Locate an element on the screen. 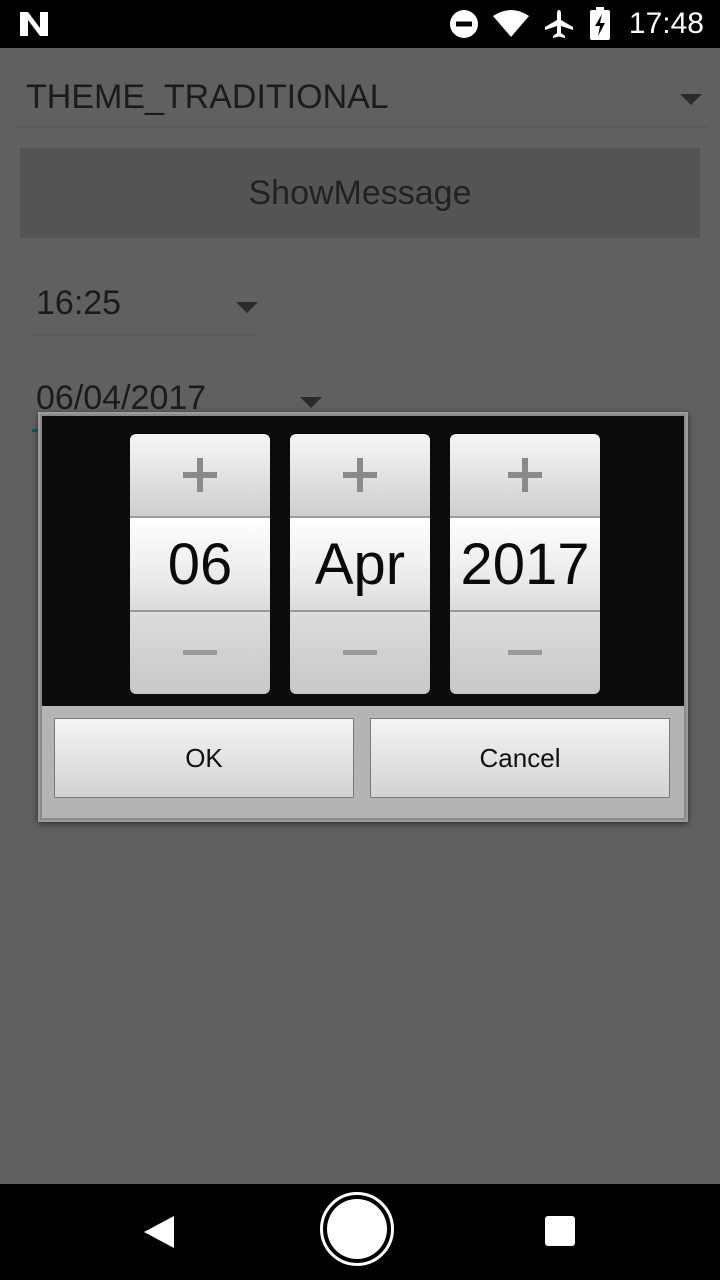  day-picker: 06 is located at coordinates (200, 564).